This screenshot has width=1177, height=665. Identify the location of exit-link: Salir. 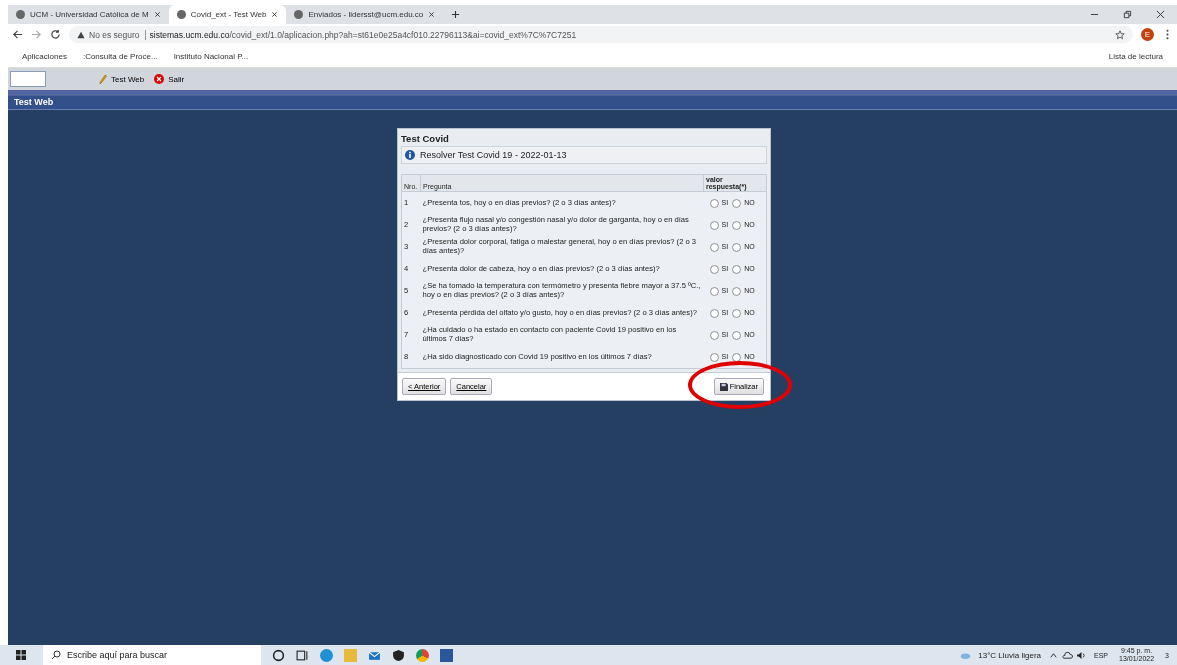
(176, 79).